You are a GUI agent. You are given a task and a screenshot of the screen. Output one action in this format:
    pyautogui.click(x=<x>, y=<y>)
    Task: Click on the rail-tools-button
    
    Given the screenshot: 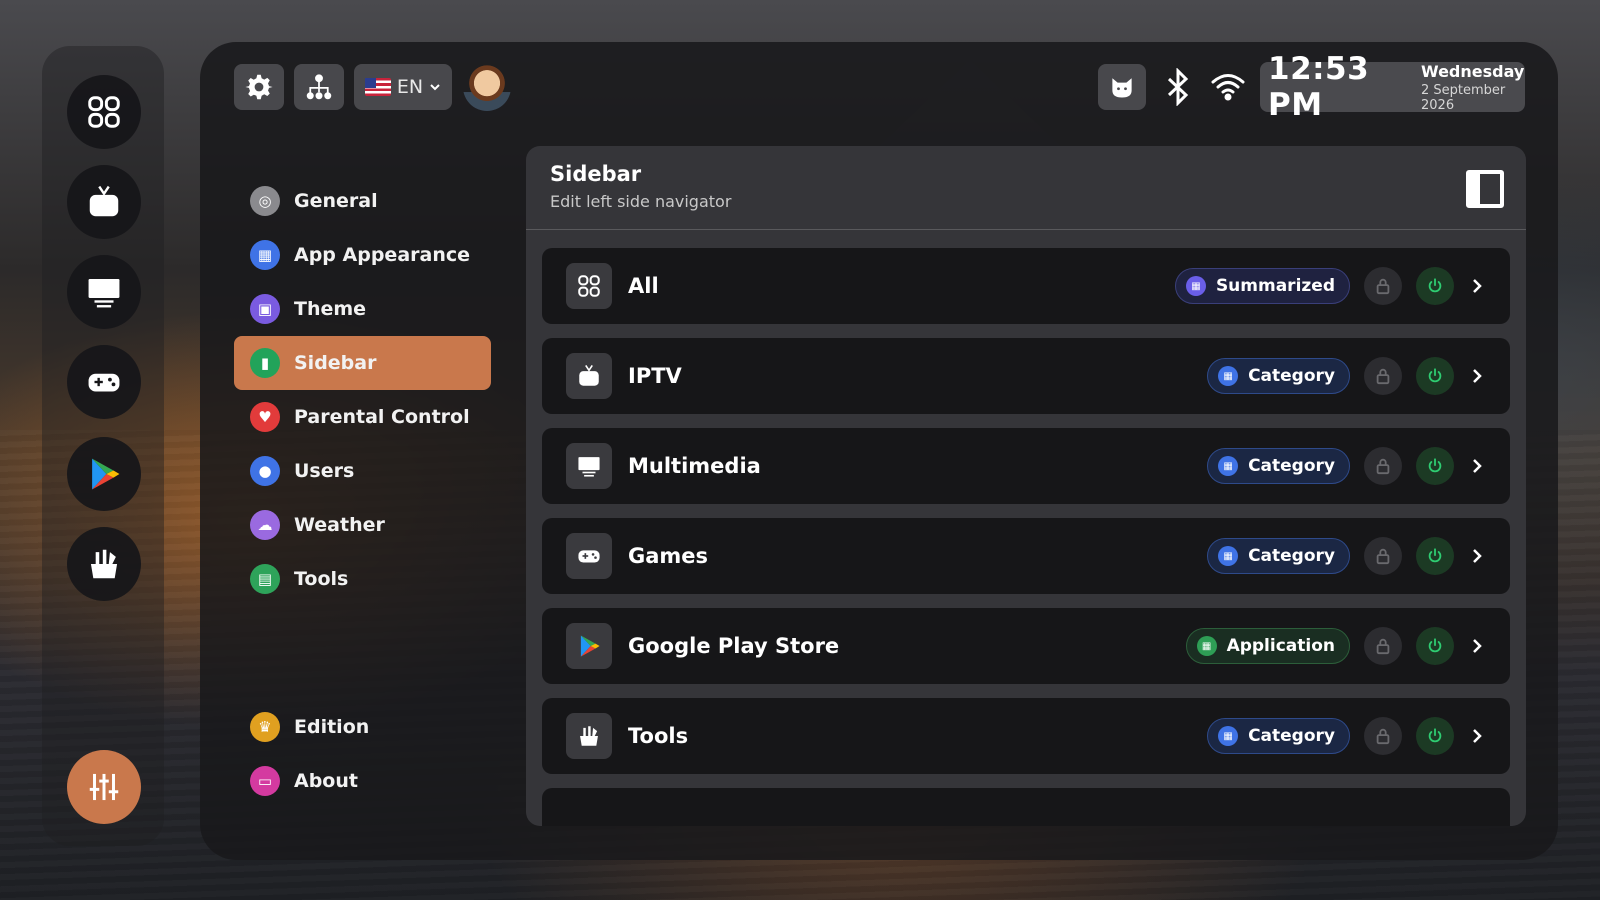 What is the action you would take?
    pyautogui.click(x=104, y=564)
    